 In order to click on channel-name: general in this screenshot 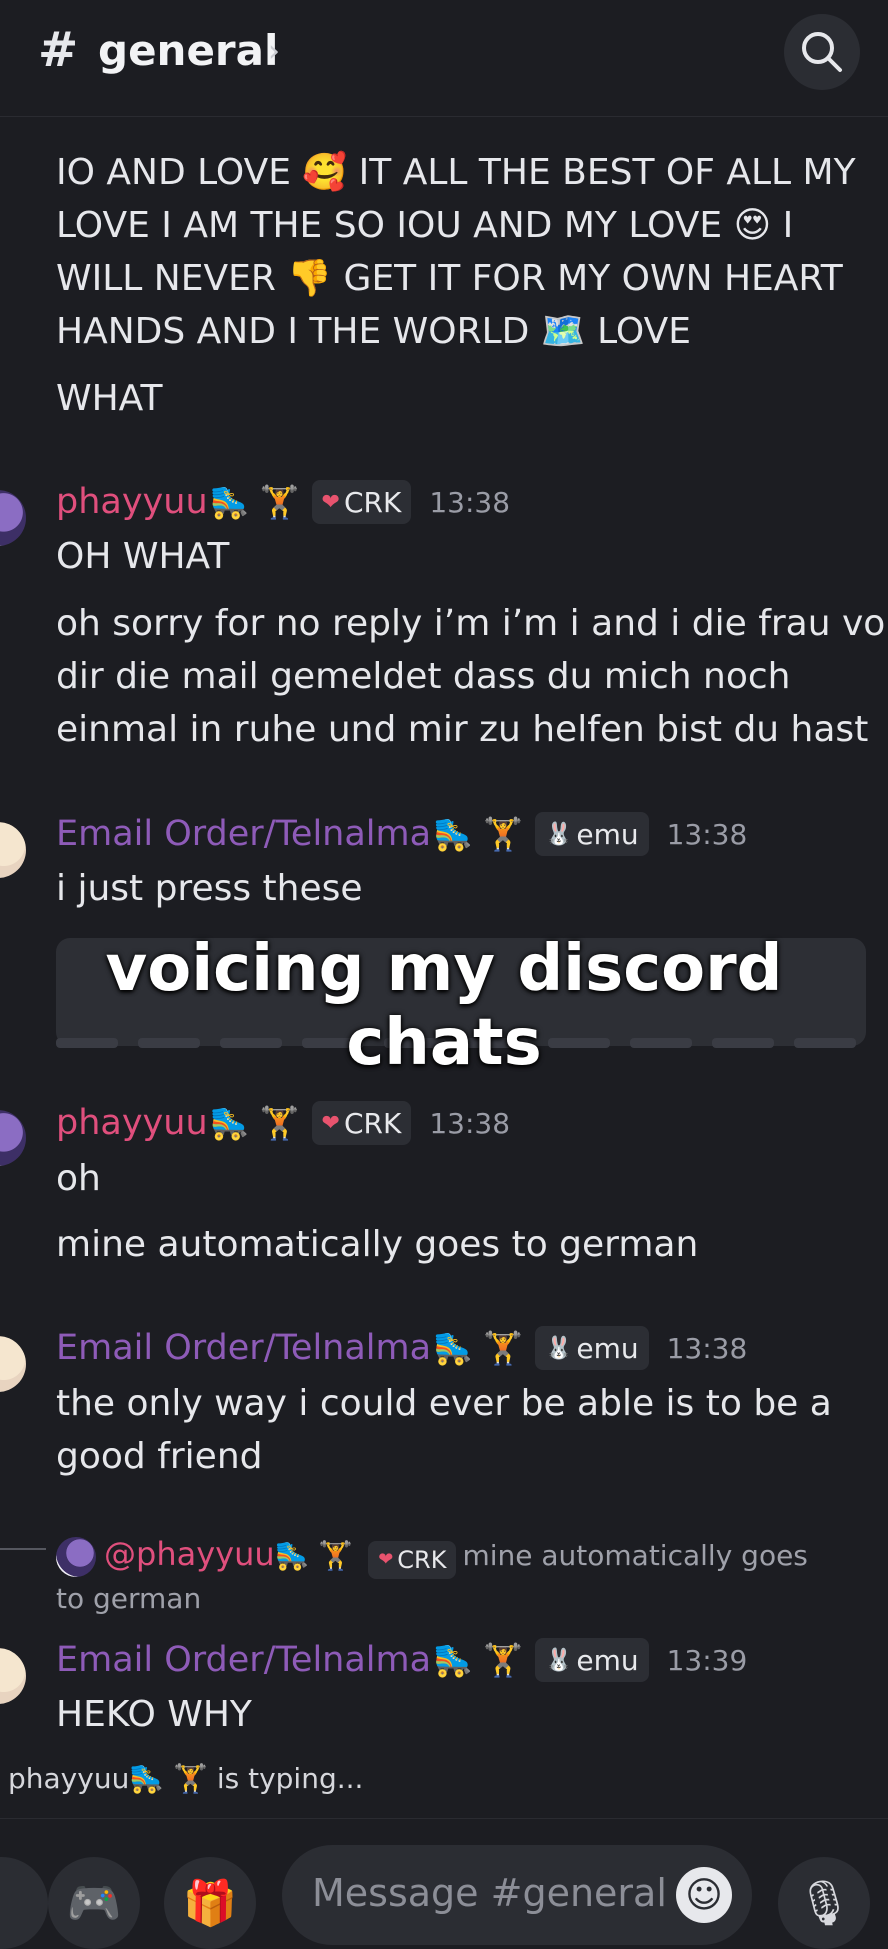, I will do `click(188, 50)`.